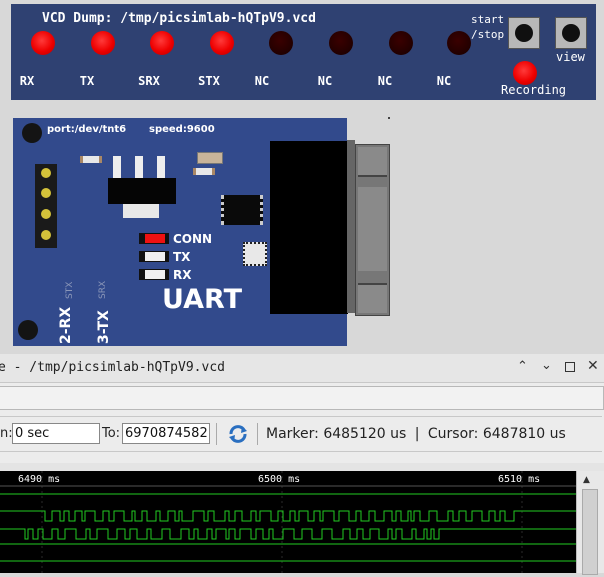 The height and width of the screenshot is (577, 604). What do you see at coordinates (309, 227) in the screenshot?
I see `db9-connector` at bounding box center [309, 227].